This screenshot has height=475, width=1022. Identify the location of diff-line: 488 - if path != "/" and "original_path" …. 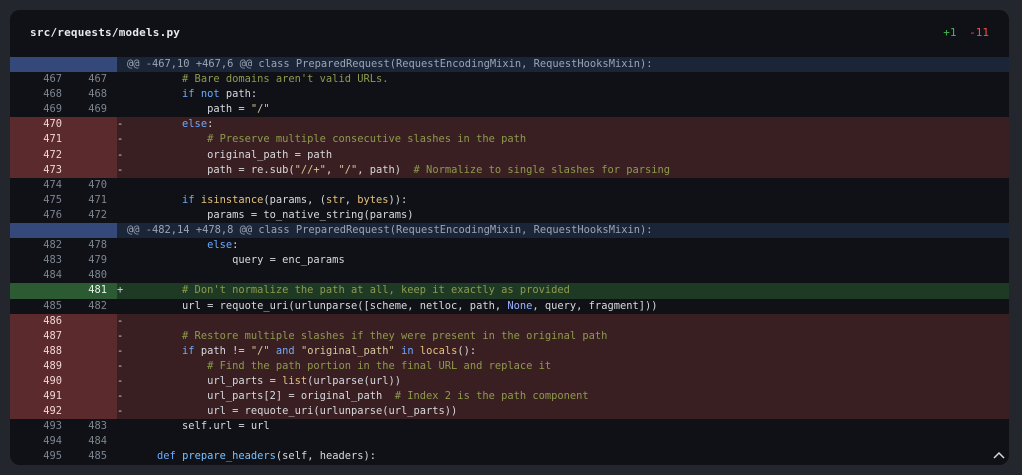
(509, 351).